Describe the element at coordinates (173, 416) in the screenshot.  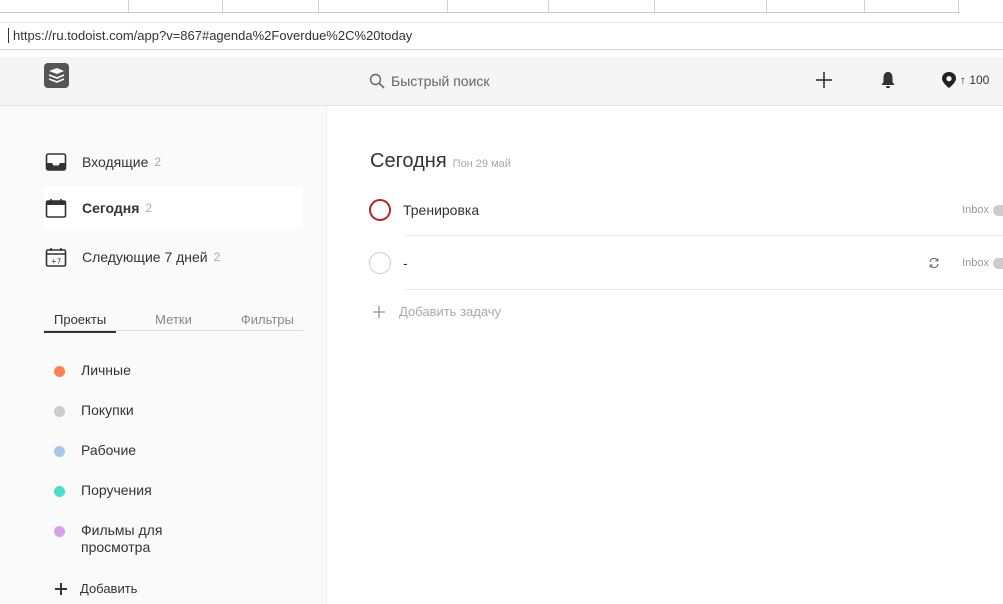
I see `project-item: Покупки` at that location.